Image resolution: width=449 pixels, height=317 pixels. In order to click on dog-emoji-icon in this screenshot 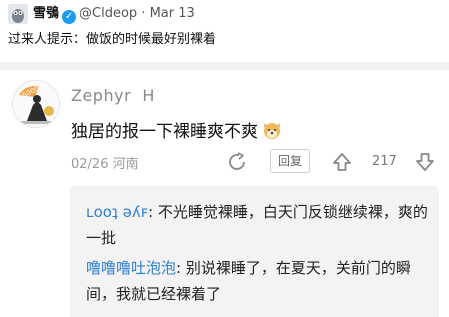, I will do `click(272, 131)`.